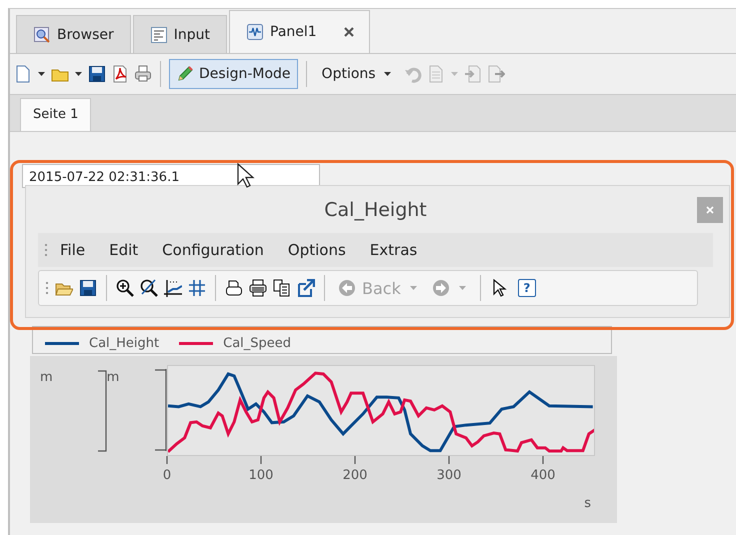  What do you see at coordinates (246, 176) in the screenshot?
I see `mouse-pointer-icon` at bounding box center [246, 176].